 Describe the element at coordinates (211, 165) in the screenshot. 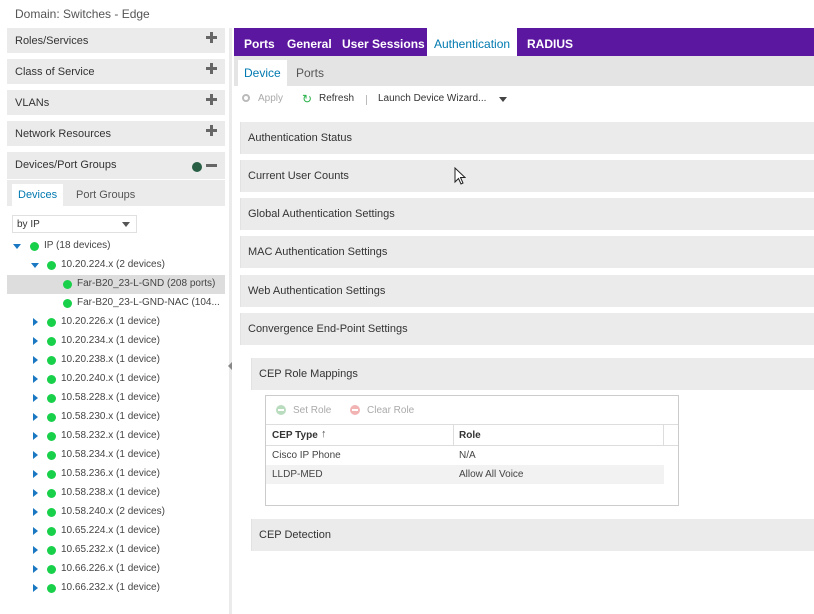

I see `minus-icon` at that location.